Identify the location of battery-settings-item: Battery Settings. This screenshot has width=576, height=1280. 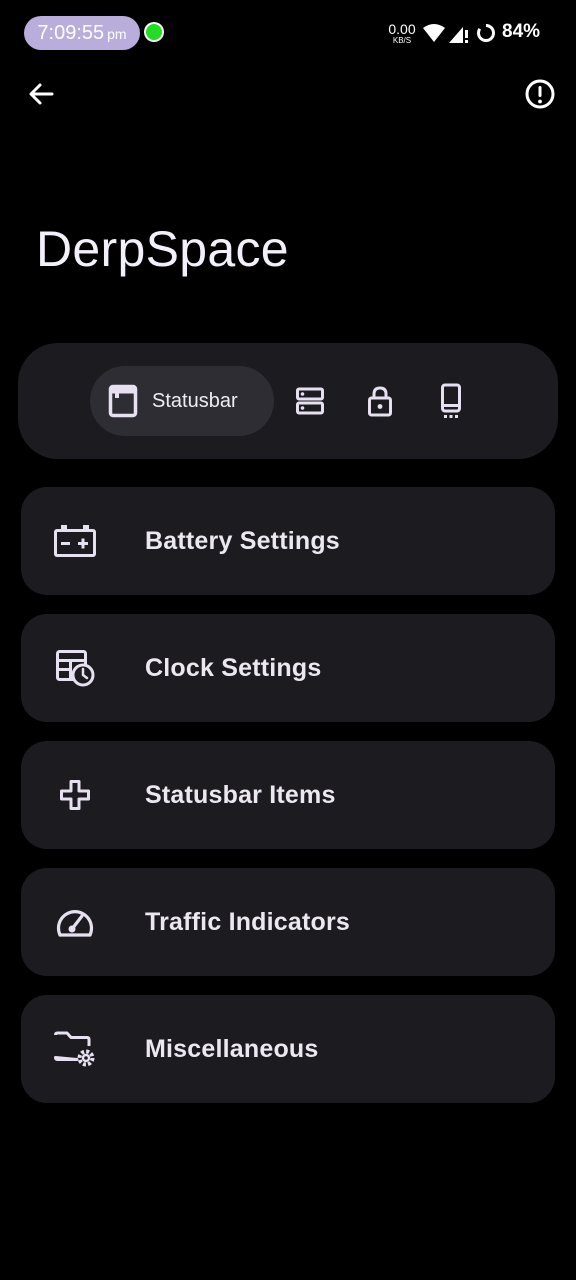
(288, 541).